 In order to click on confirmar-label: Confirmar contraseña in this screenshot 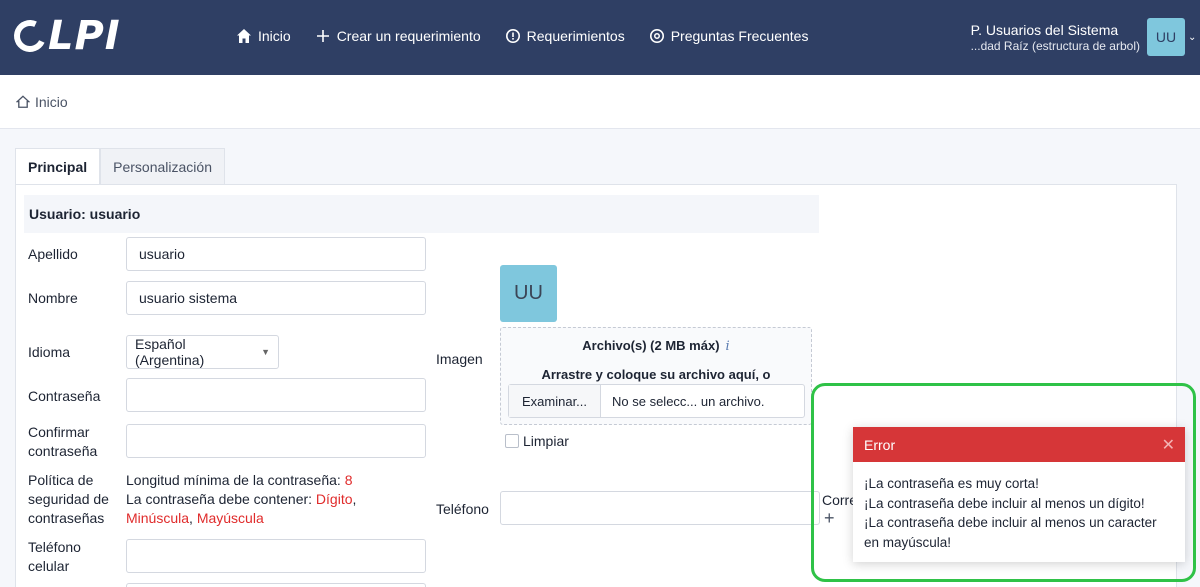, I will do `click(63, 441)`.